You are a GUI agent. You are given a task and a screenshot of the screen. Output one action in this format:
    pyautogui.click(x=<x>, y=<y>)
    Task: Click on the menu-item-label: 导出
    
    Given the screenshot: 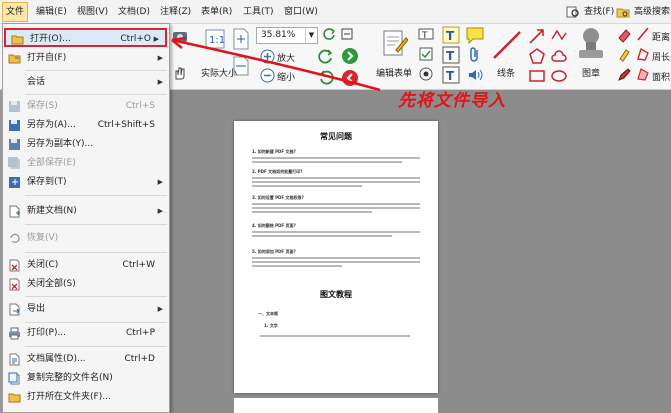 What is the action you would take?
    pyautogui.click(x=36, y=309)
    